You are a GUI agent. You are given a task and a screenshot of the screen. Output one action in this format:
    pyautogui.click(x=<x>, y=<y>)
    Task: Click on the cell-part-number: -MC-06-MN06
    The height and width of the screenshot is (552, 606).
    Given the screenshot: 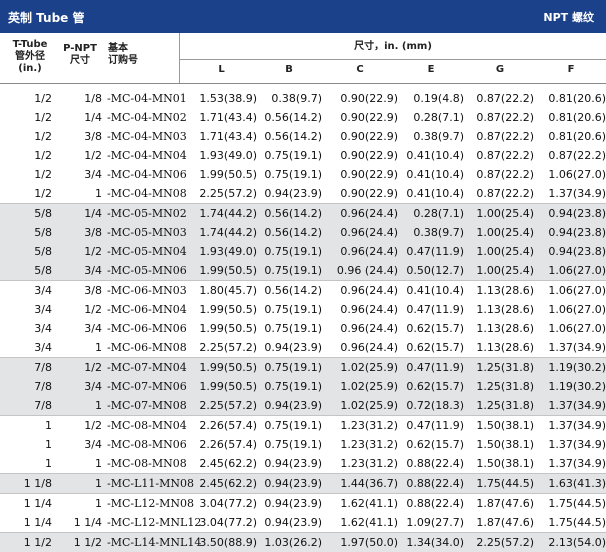 What is the action you would take?
    pyautogui.click(x=147, y=328)
    